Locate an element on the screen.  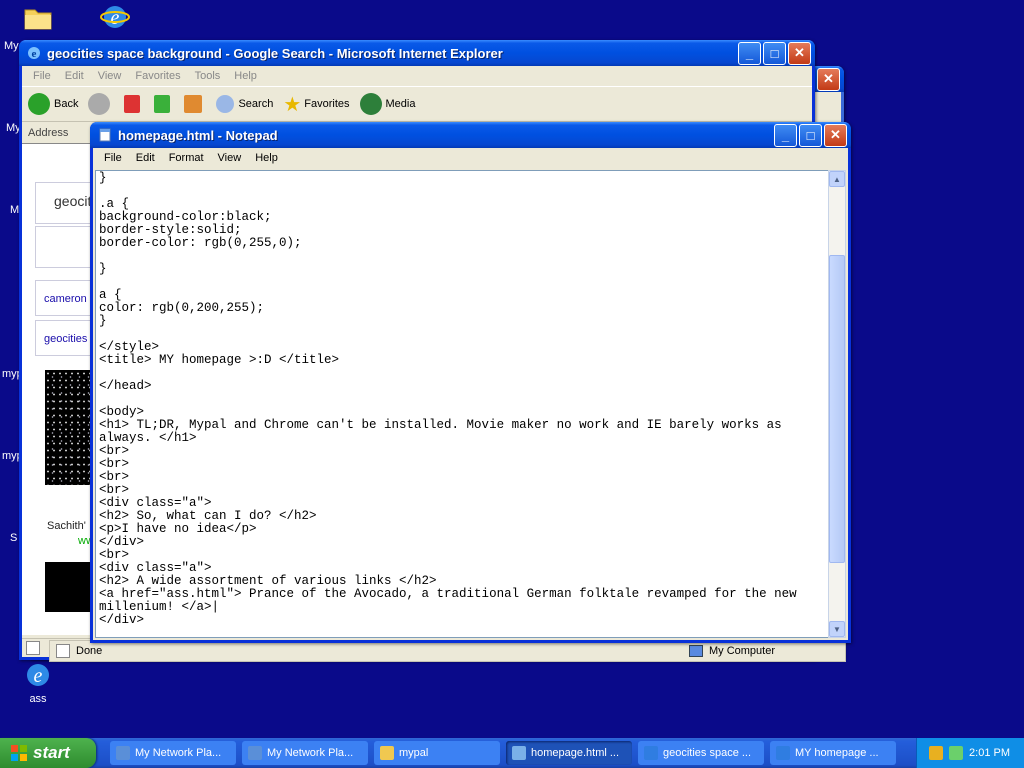
search-icon is located at coordinates (225, 104).